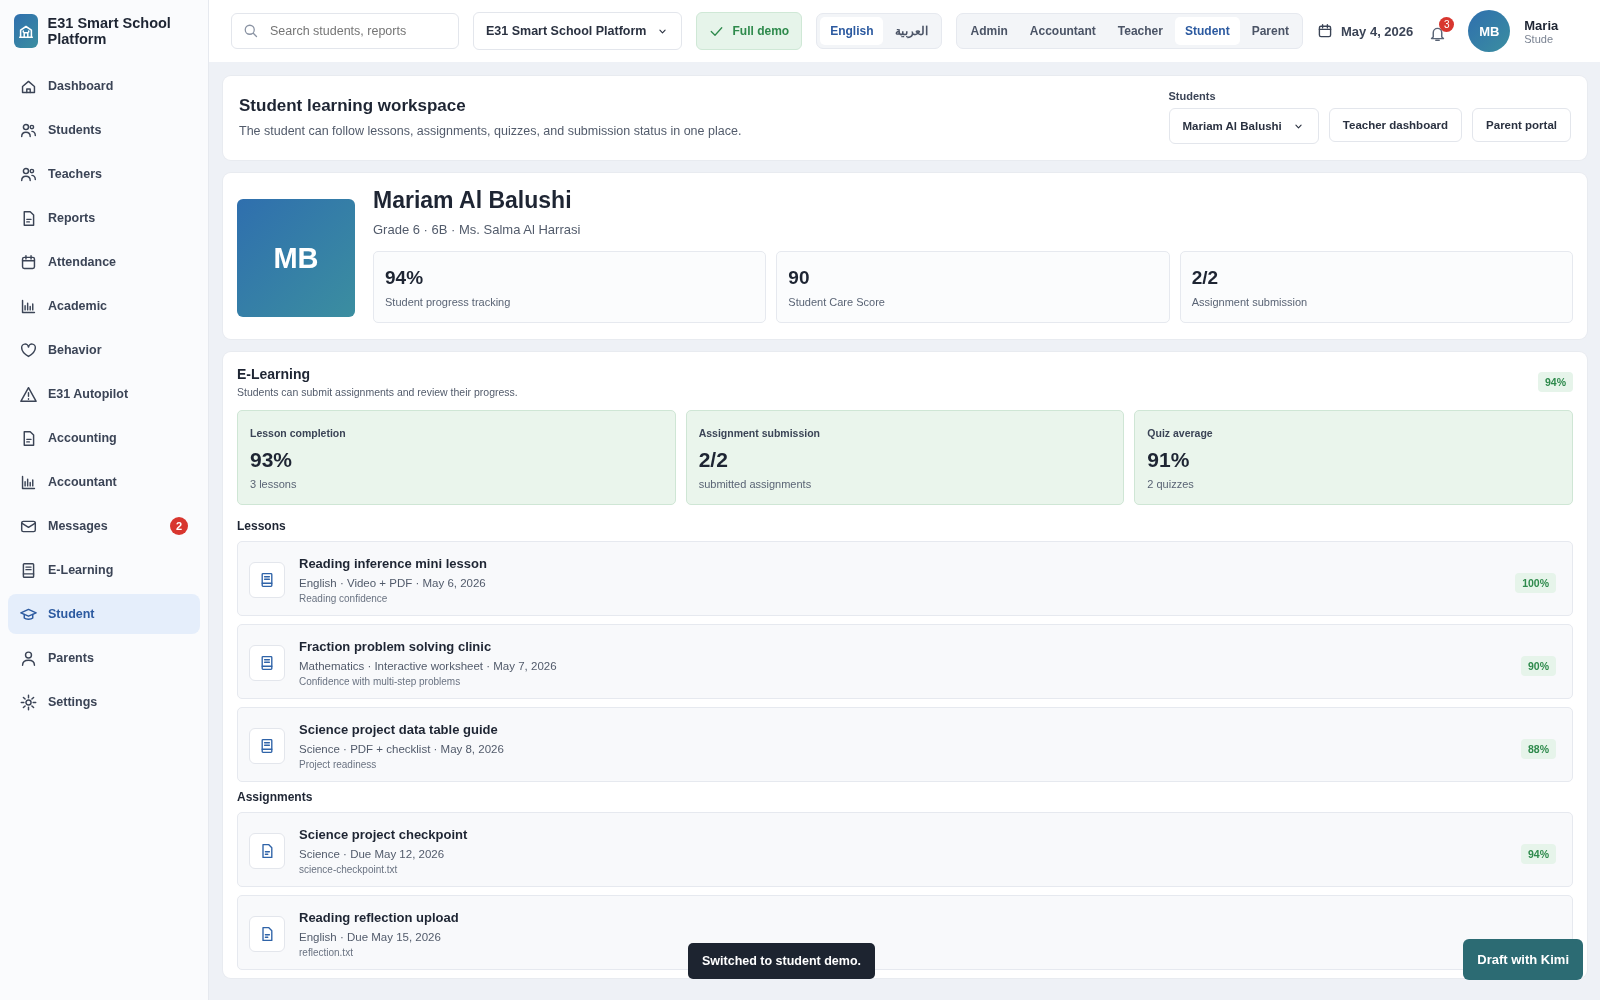  What do you see at coordinates (1207, 31) in the screenshot?
I see `role-tab: Student` at bounding box center [1207, 31].